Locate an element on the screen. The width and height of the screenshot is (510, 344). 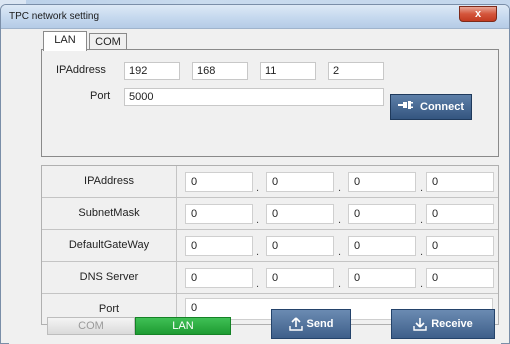
close-button: x is located at coordinates (478, 14).